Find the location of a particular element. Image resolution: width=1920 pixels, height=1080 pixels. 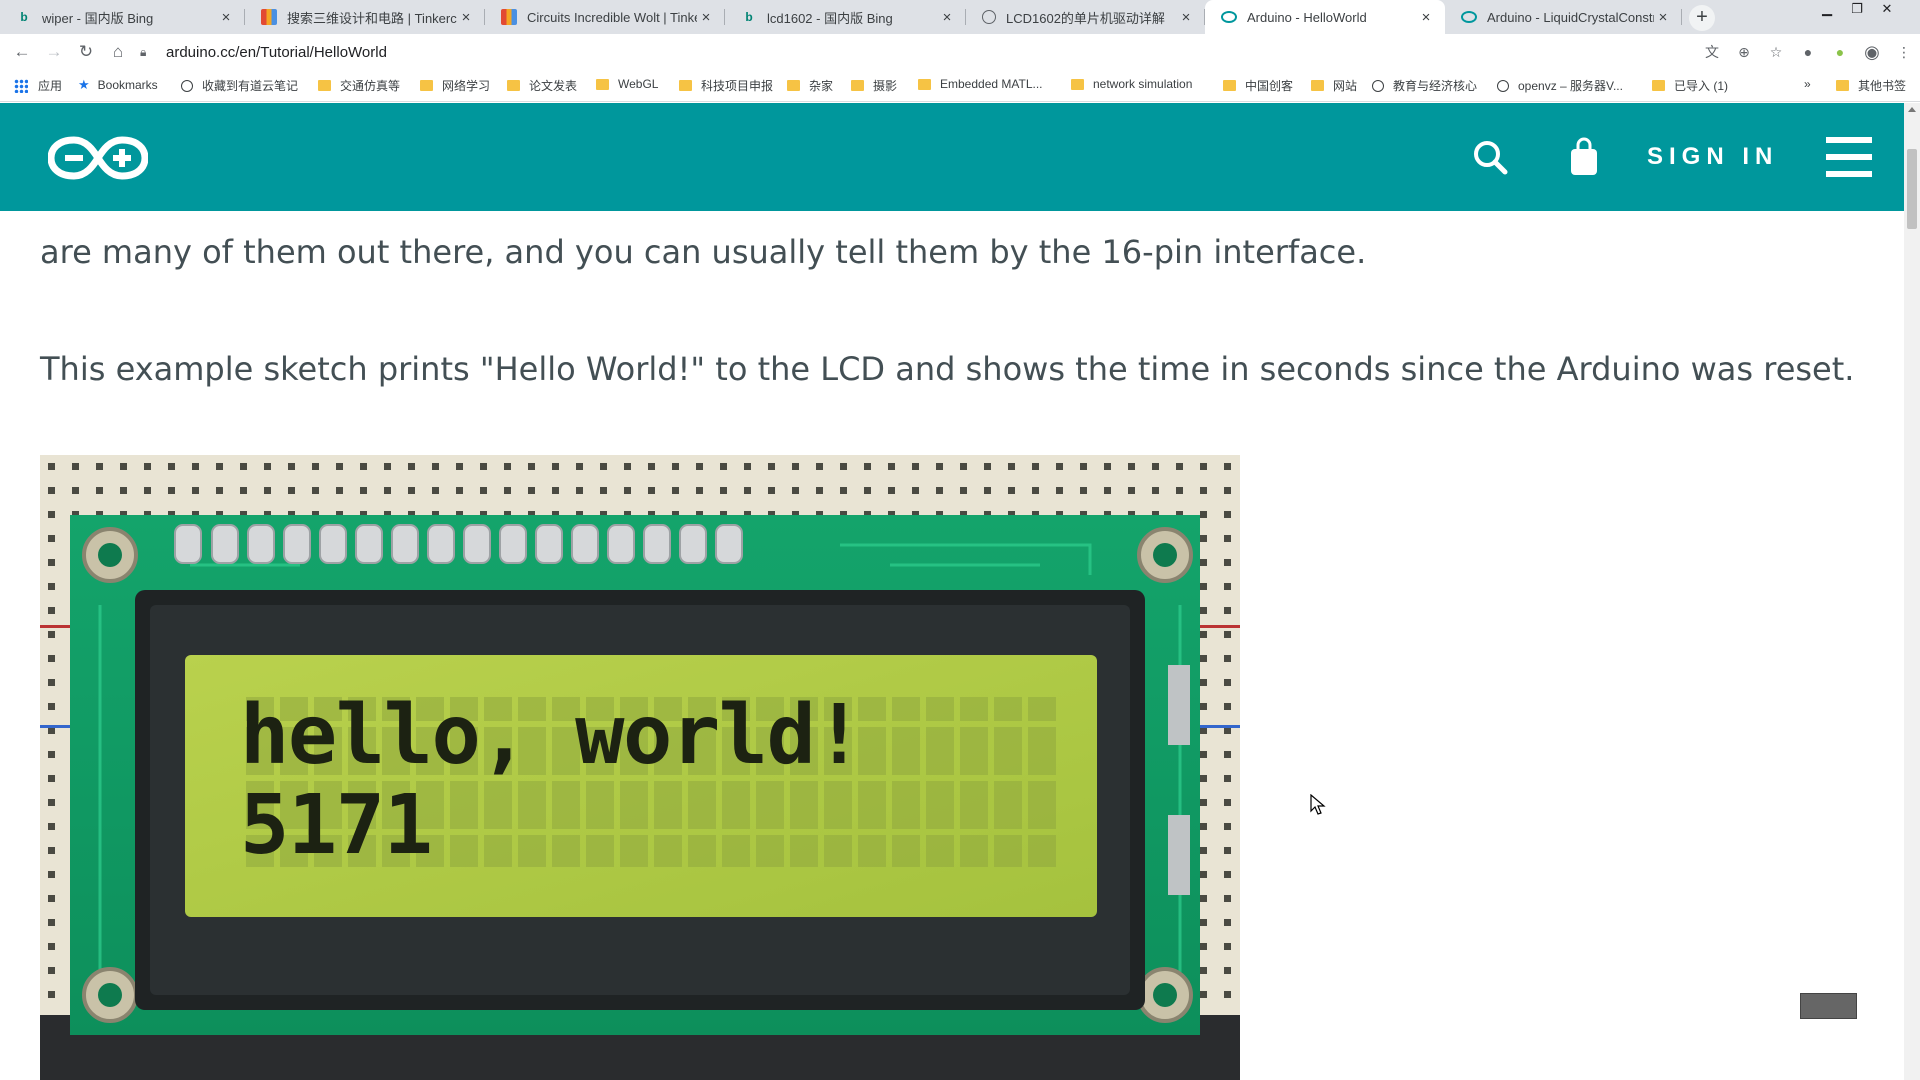

bookmark-item: 科技项目申报 is located at coordinates (726, 85).